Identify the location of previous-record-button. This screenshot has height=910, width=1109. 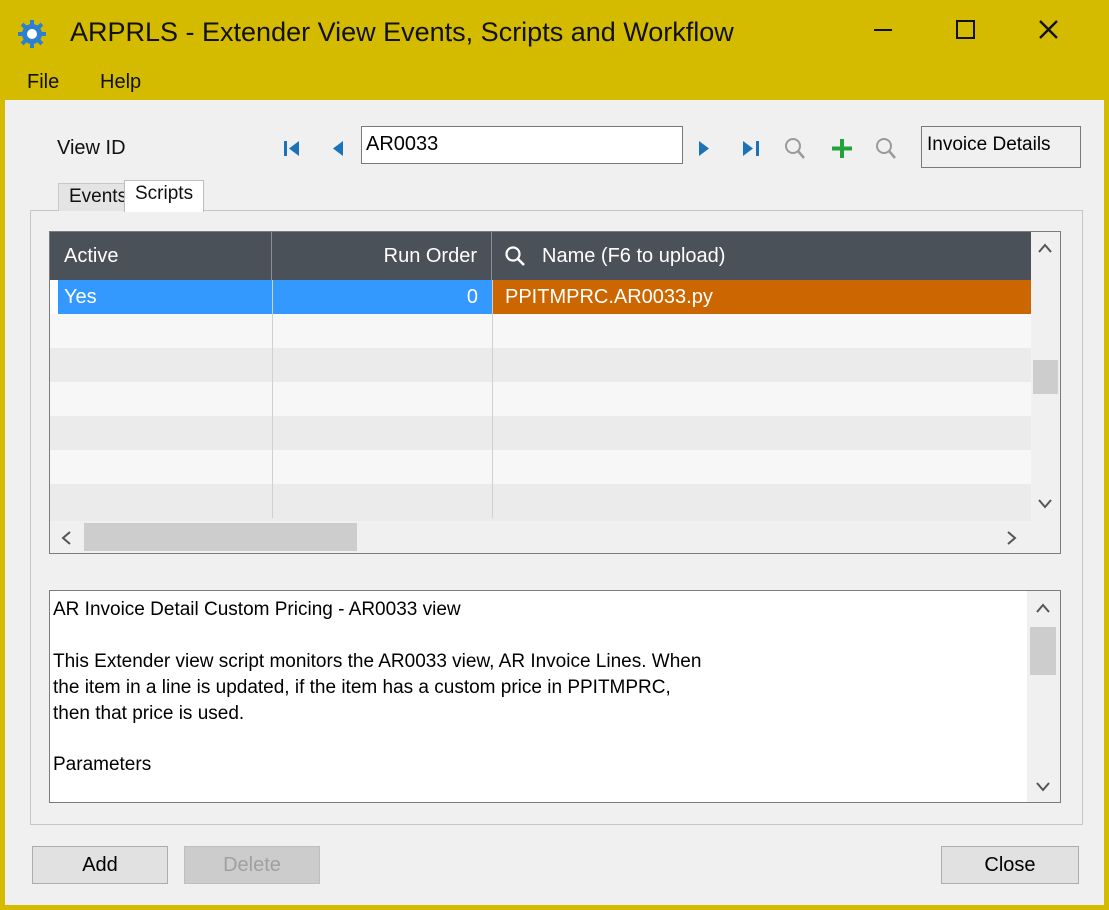
(339, 148).